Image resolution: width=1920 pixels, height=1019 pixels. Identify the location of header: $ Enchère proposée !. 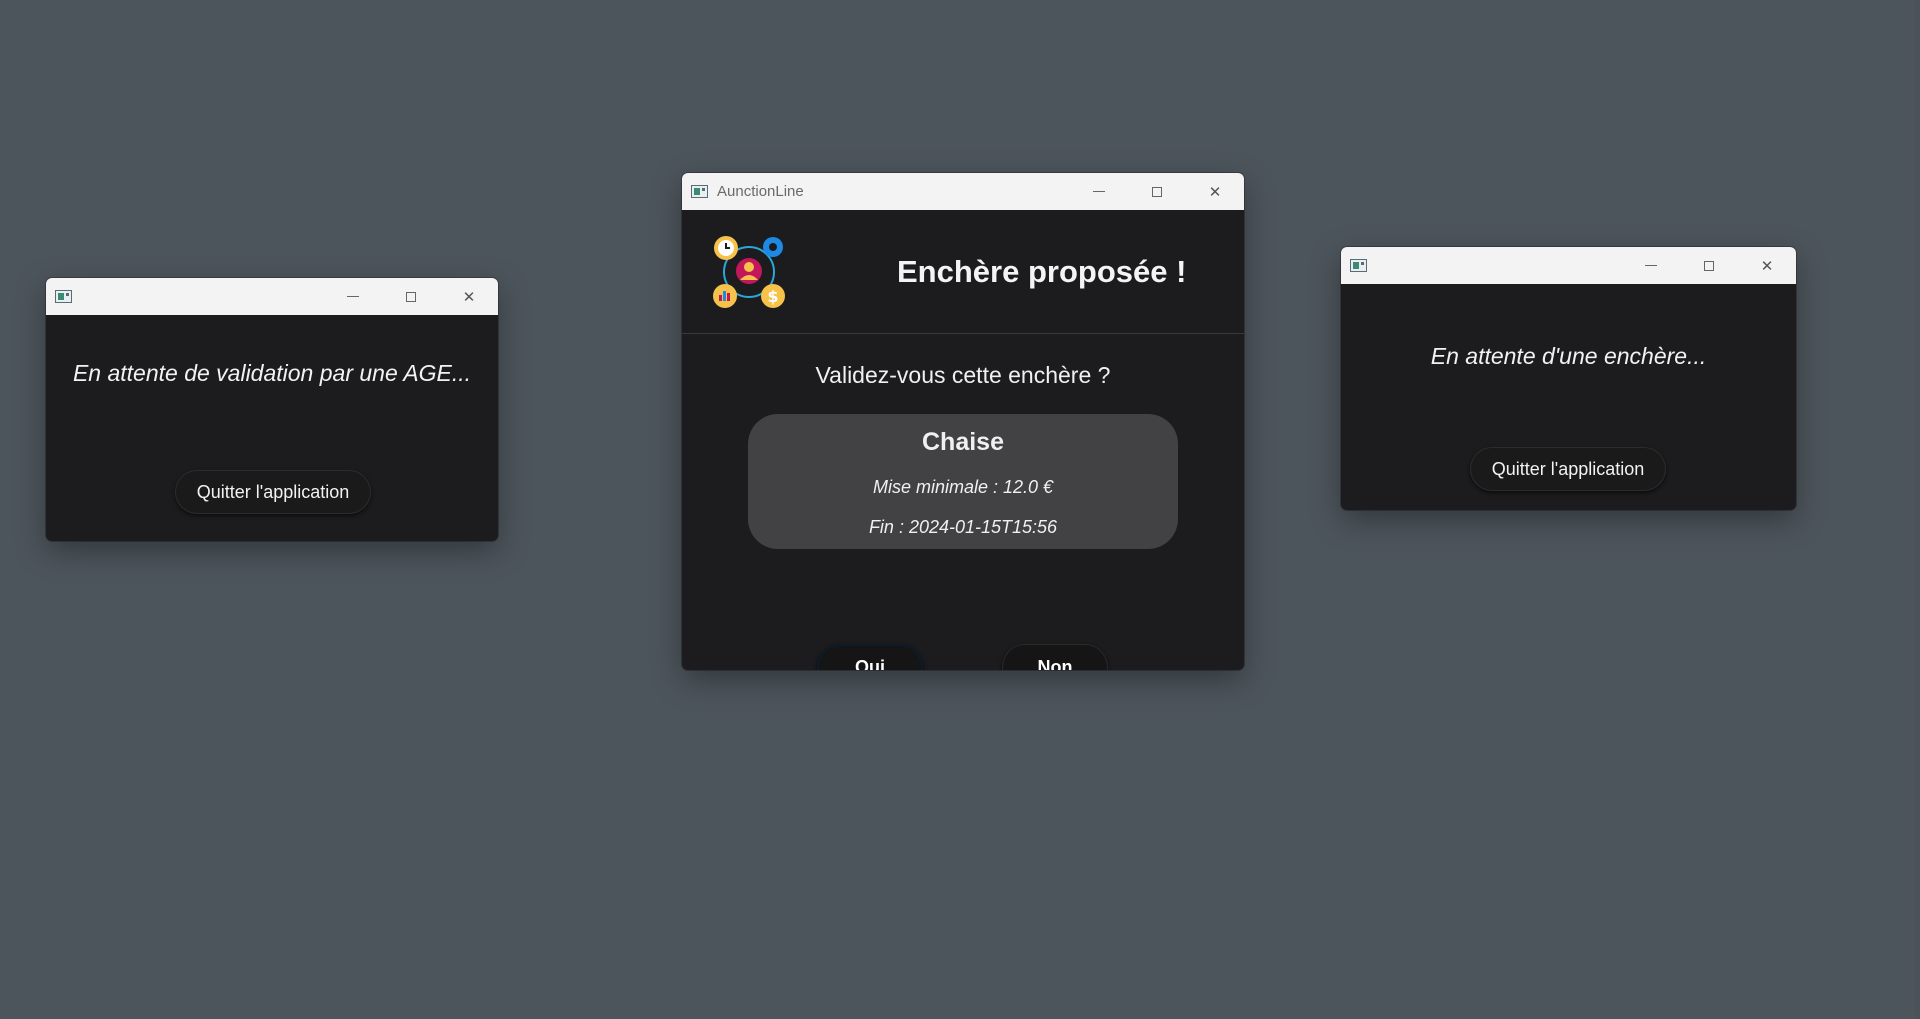
(963, 272).